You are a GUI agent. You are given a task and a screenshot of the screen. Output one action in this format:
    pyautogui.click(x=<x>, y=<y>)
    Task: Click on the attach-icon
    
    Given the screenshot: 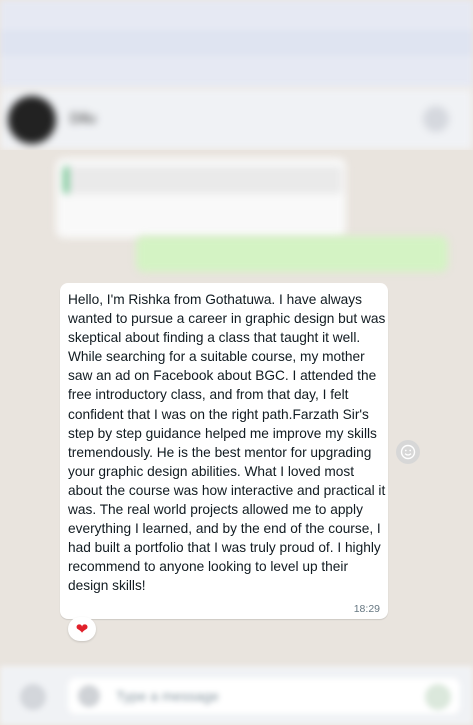 What is the action you would take?
    pyautogui.click(x=33, y=697)
    